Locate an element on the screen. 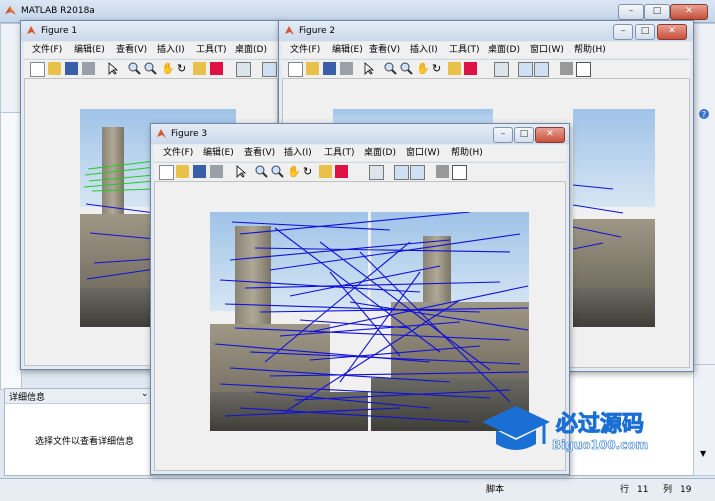 This screenshot has width=715, height=501. main-minimize-button: – is located at coordinates (631, 12).